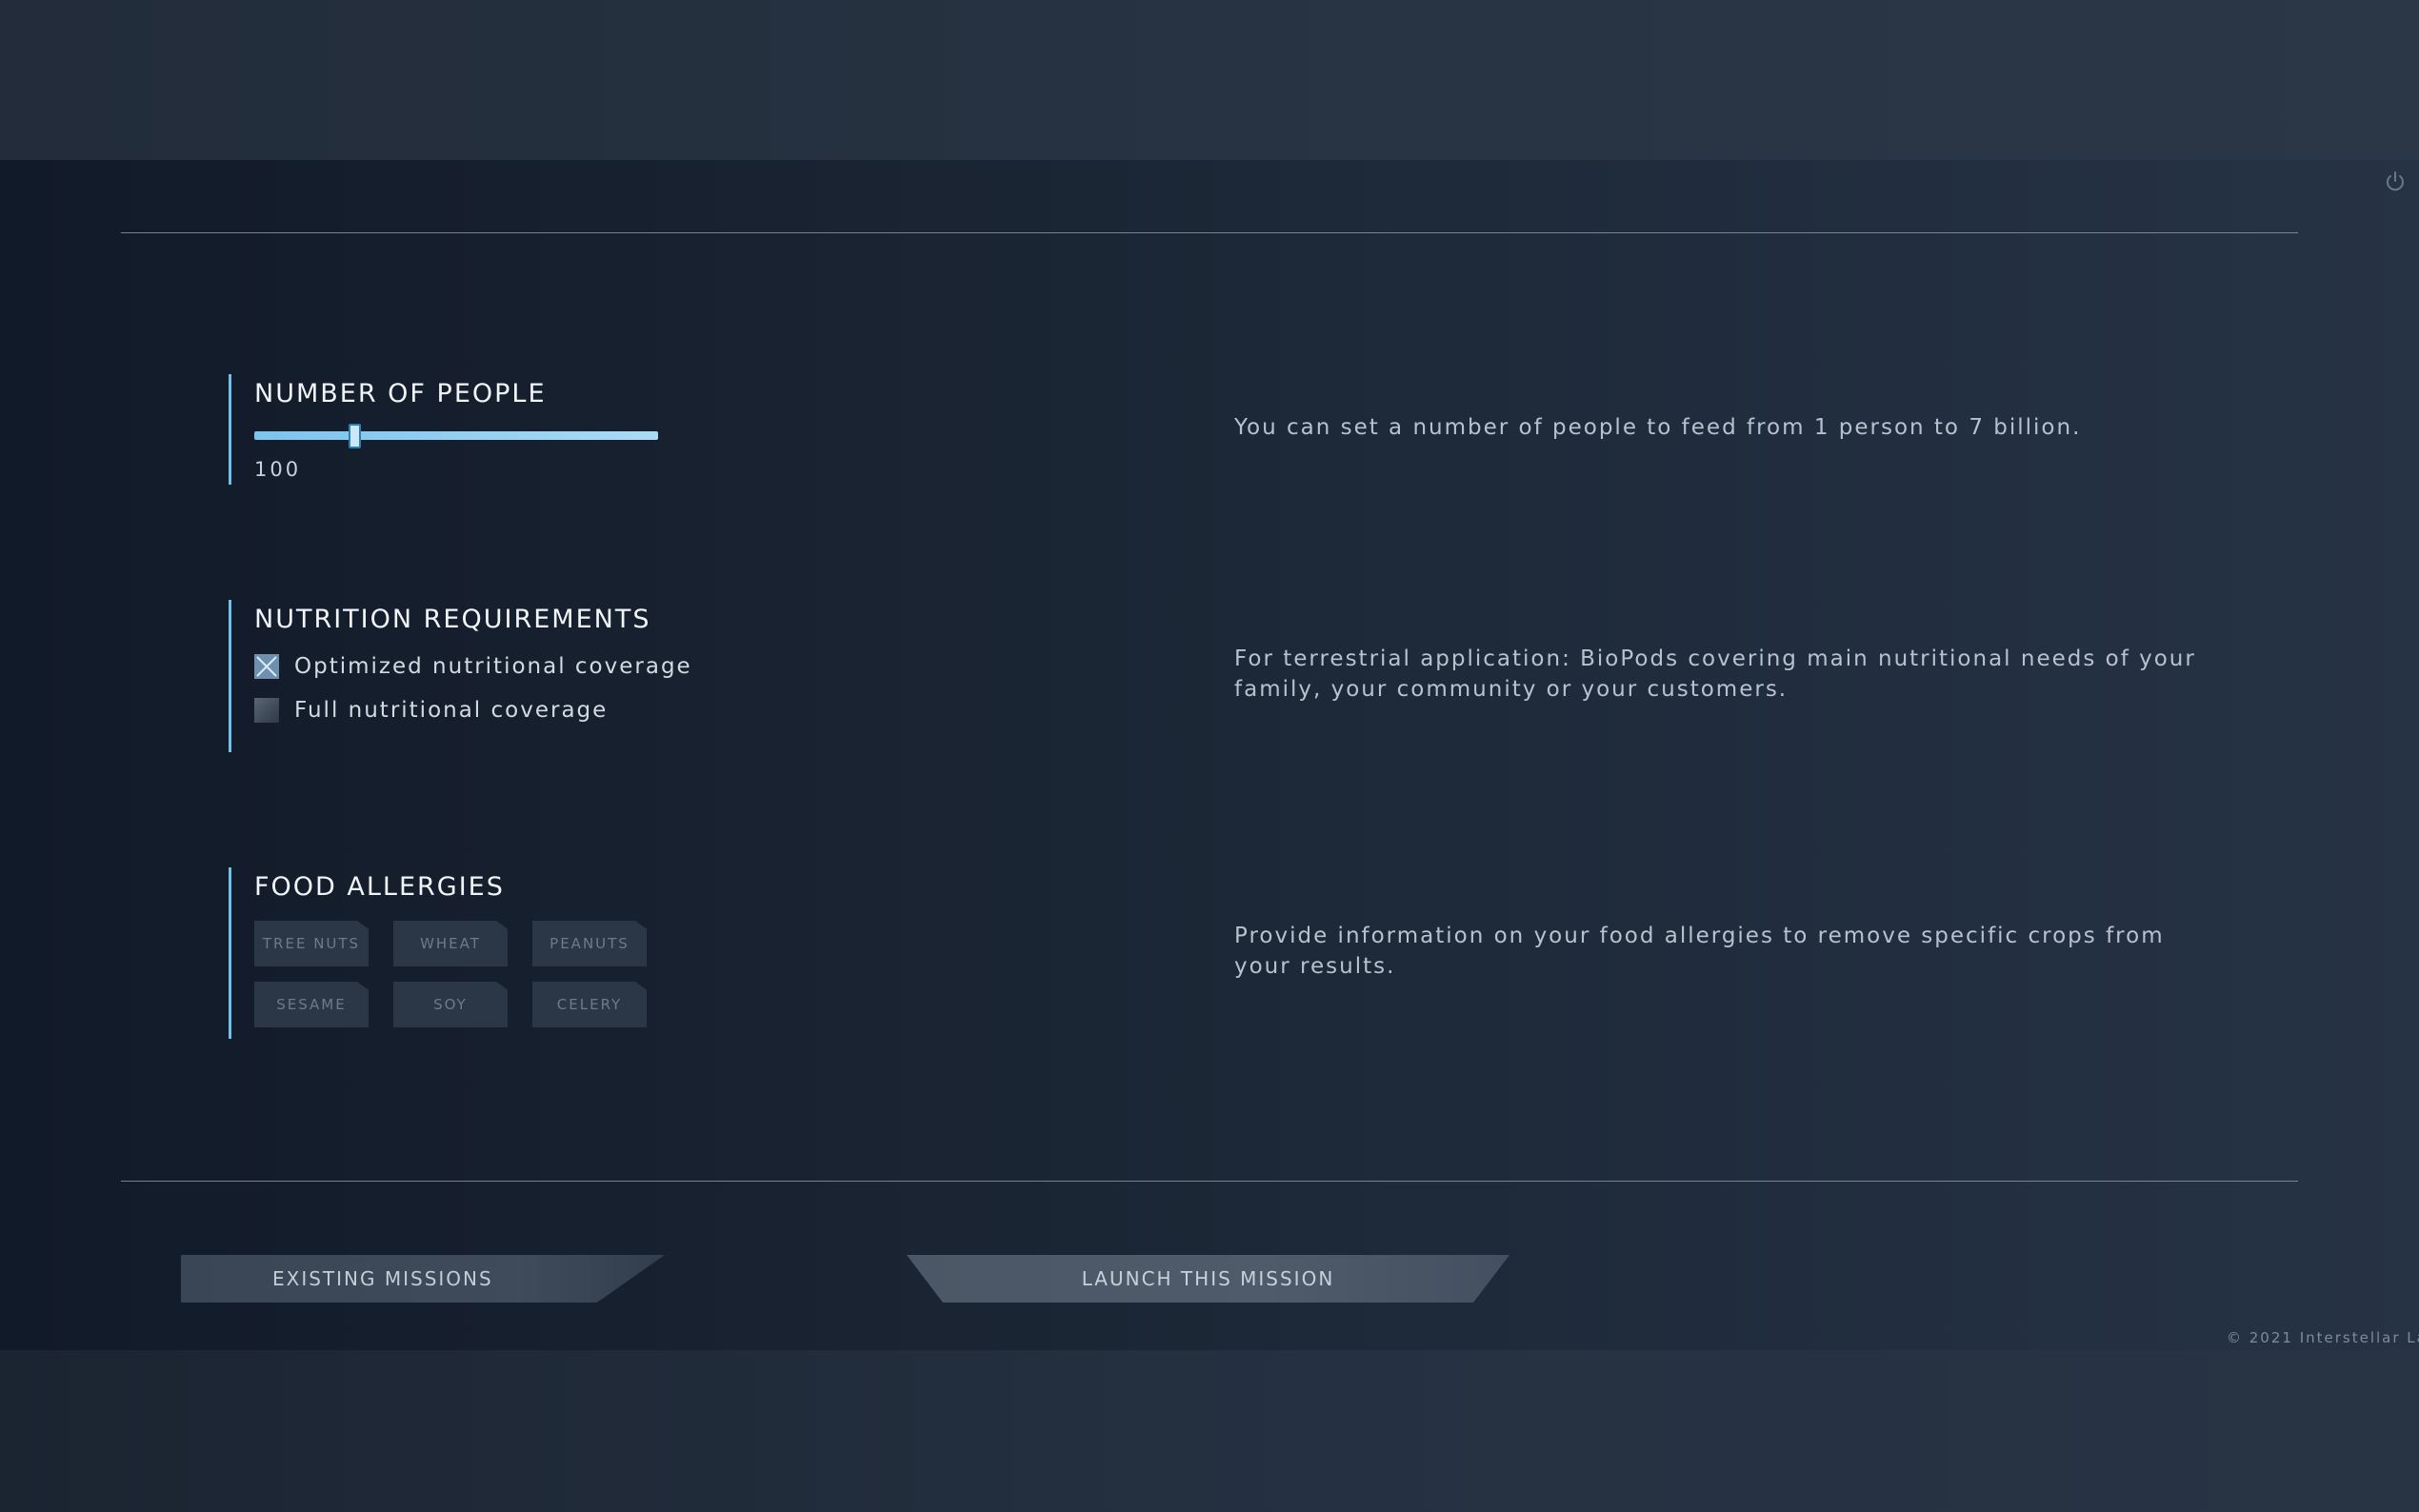  I want to click on checkbox-checked-icon, so click(266, 666).